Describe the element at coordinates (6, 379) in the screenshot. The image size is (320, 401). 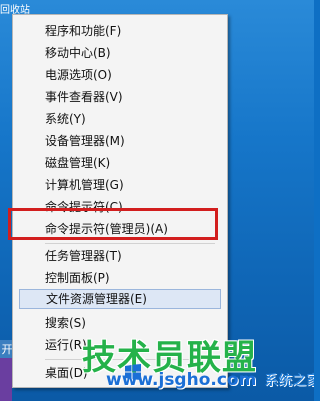
I see `start-screen-tile` at that location.